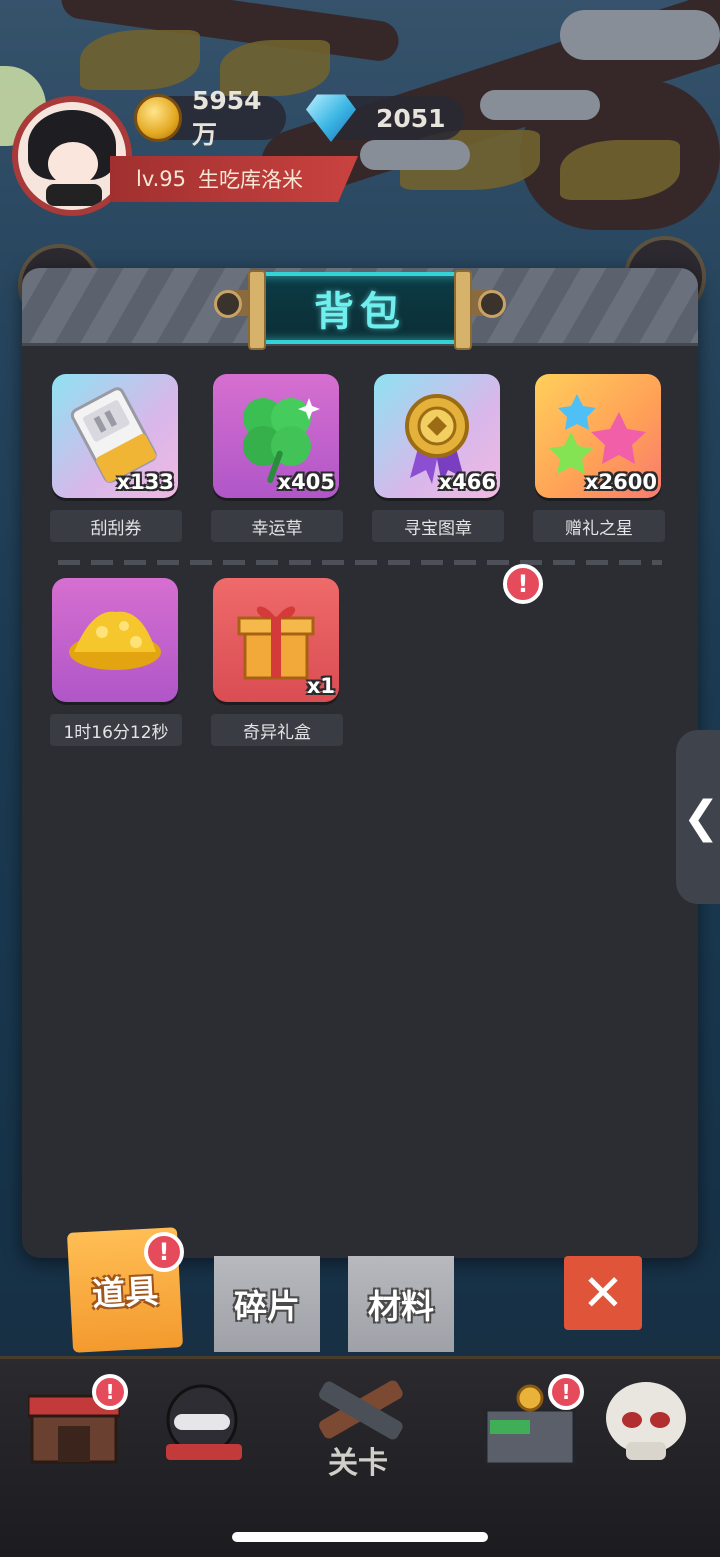 This screenshot has width=720, height=1557. What do you see at coordinates (277, 730) in the screenshot?
I see `item-name: 奇异礼盒` at bounding box center [277, 730].